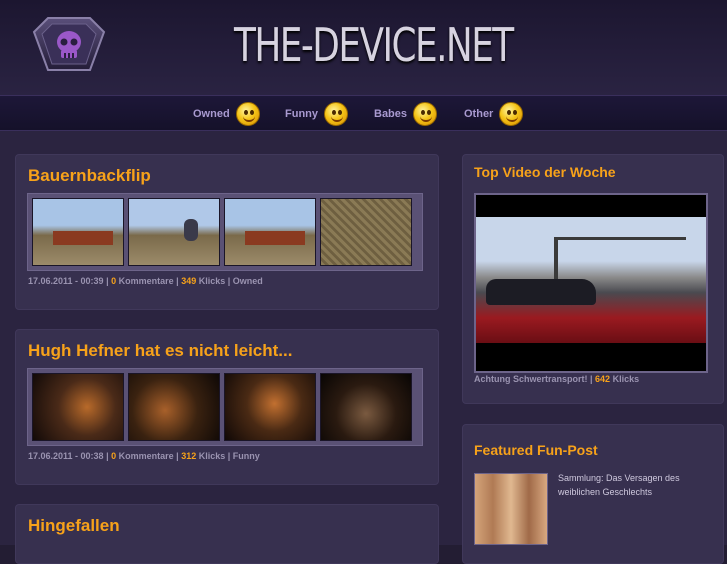  Describe the element at coordinates (545, 172) in the screenshot. I see `panel-heading: Top Video der Woche` at that location.